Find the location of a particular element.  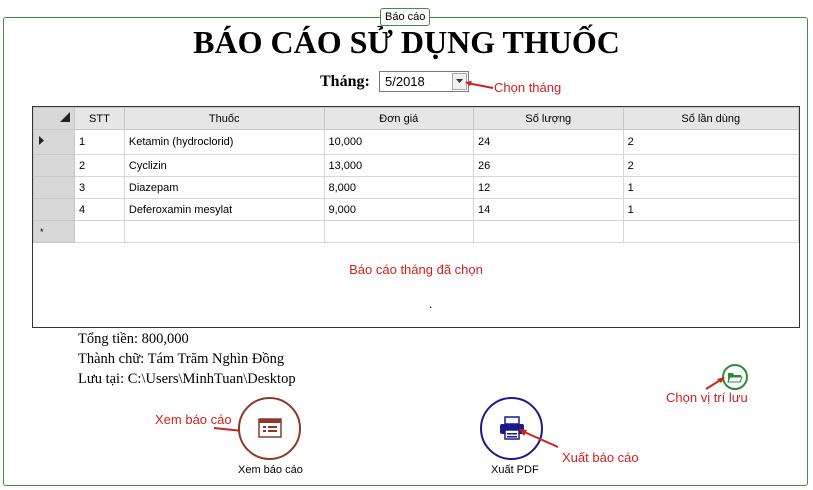

grid-header-row: STT Thuốc Đơn giá Số lượng Số lần dùng is located at coordinates (416, 118).